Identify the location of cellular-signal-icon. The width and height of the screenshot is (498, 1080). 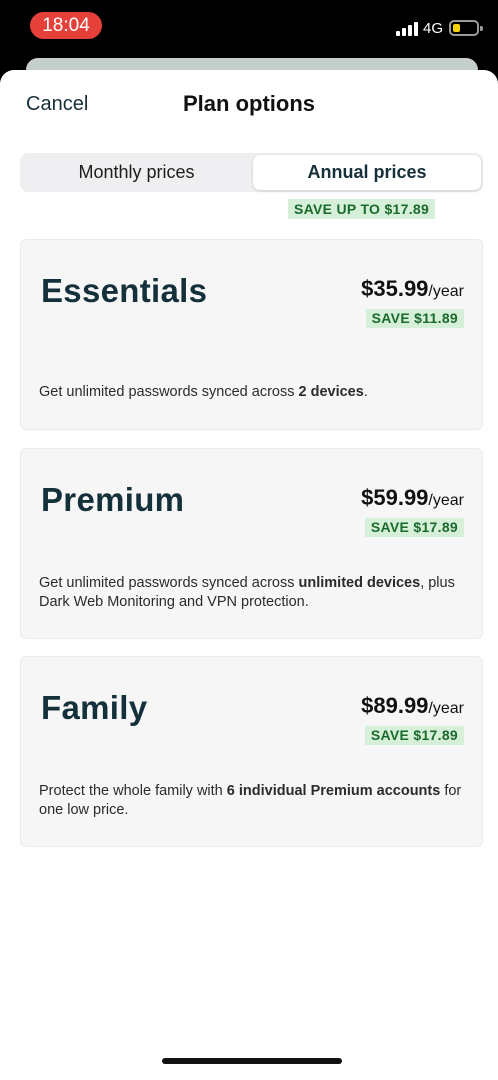
(407, 29).